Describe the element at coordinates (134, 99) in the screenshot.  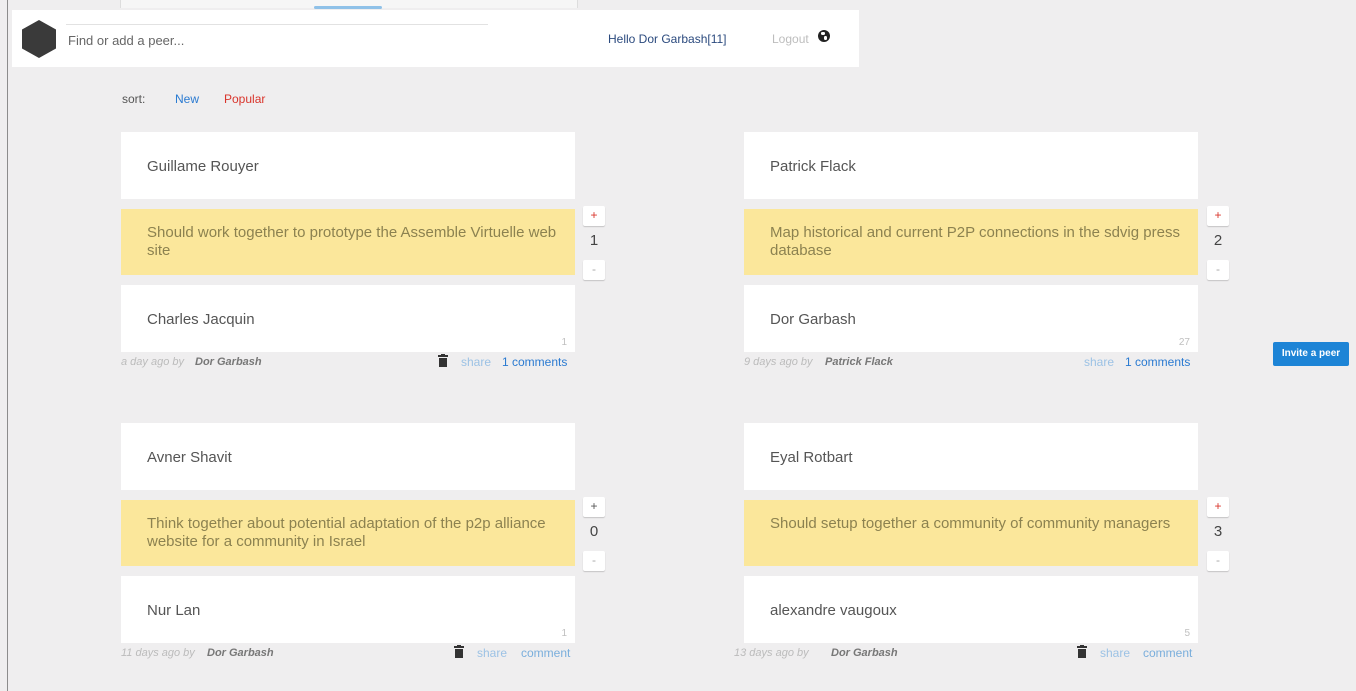
I see `sort-label: sort:` at that location.